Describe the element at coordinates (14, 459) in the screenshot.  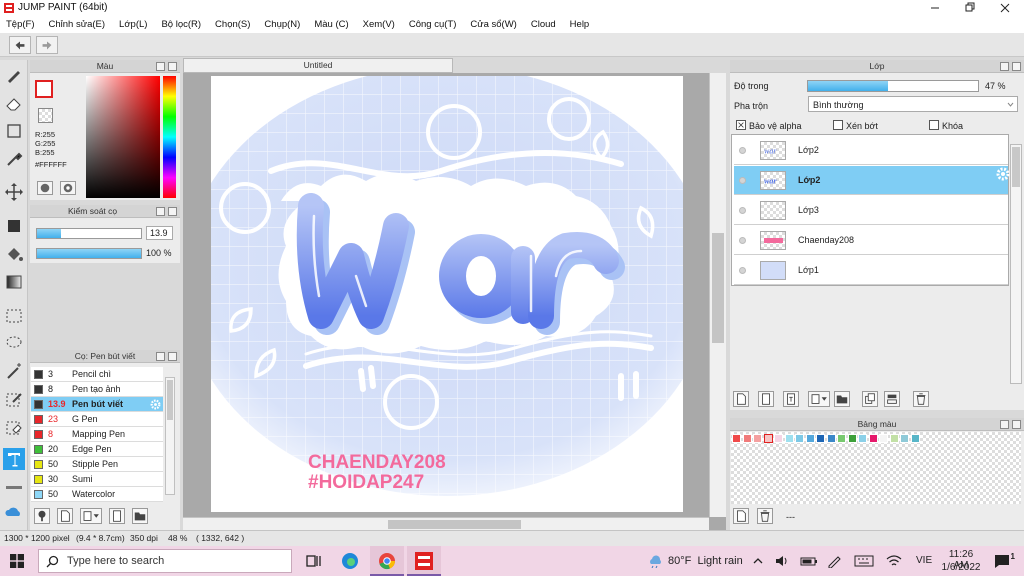
I see `text-tool` at that location.